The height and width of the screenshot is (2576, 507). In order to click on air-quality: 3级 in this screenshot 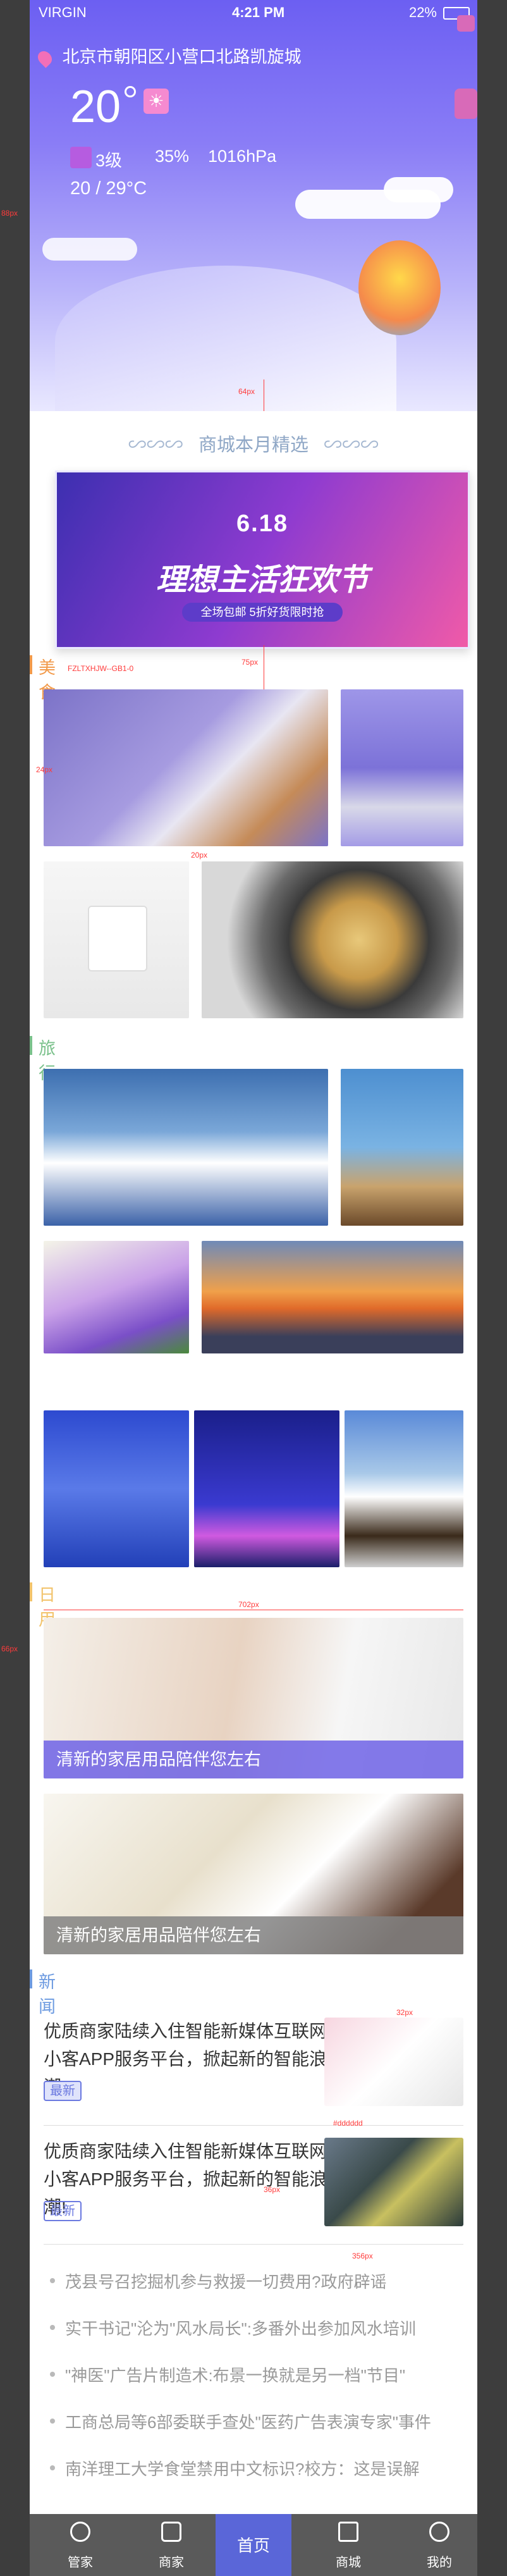, I will do `click(109, 160)`.